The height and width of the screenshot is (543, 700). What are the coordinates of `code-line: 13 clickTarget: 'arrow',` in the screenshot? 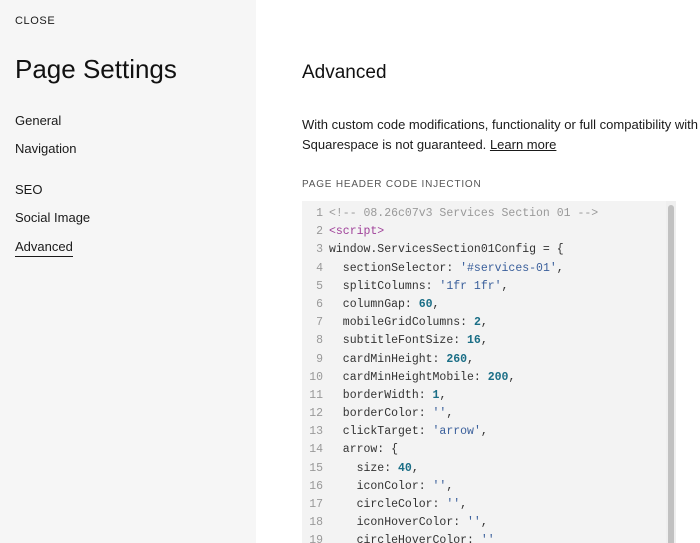 It's located at (484, 432).